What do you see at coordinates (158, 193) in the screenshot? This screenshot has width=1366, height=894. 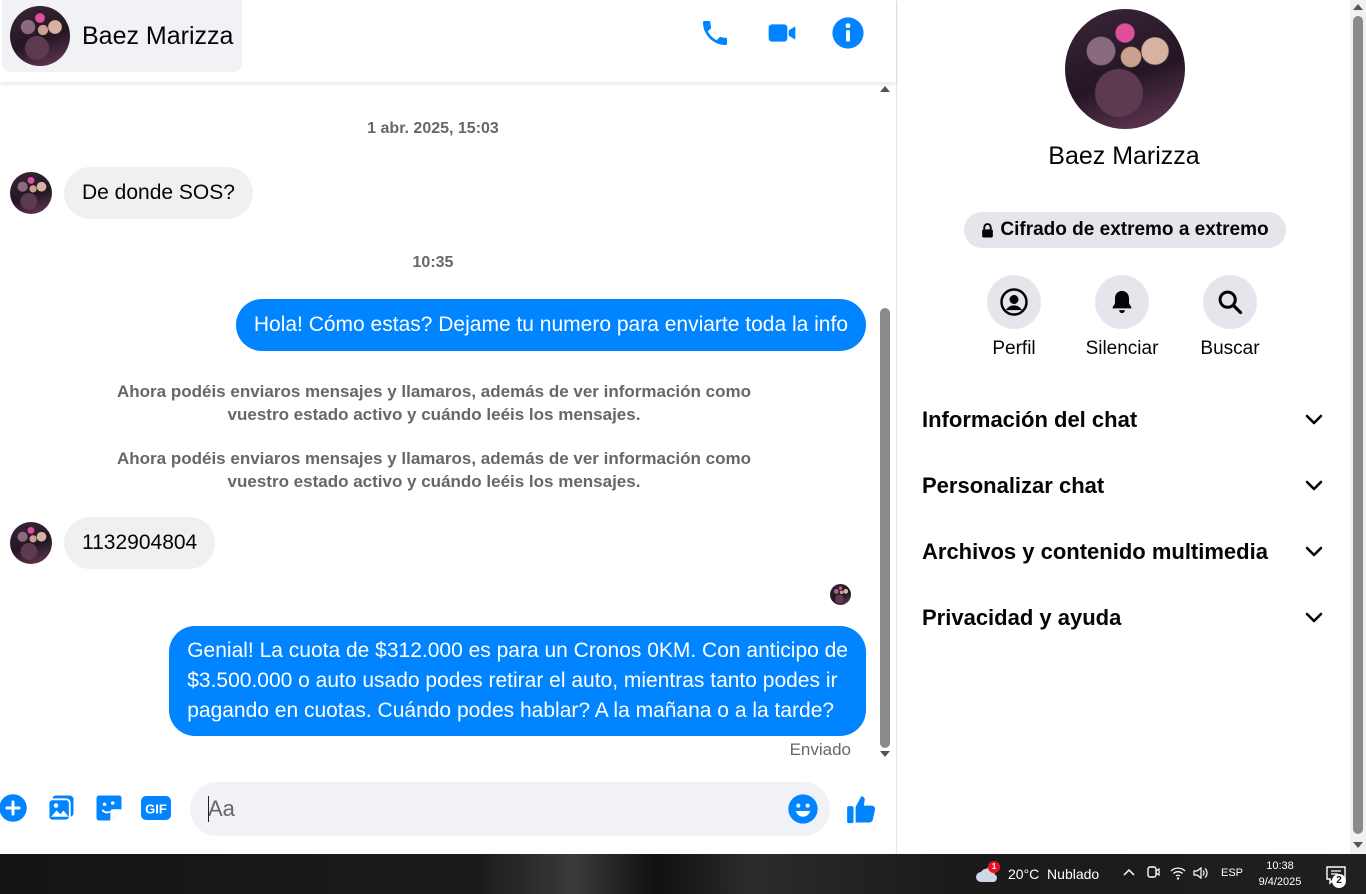 I see `incoming-message-bubble: De donde SOS?` at bounding box center [158, 193].